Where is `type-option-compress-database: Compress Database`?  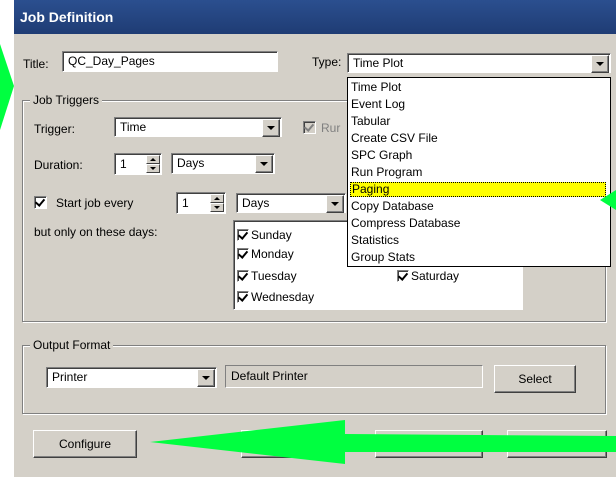 type-option-compress-database: Compress Database is located at coordinates (478, 223).